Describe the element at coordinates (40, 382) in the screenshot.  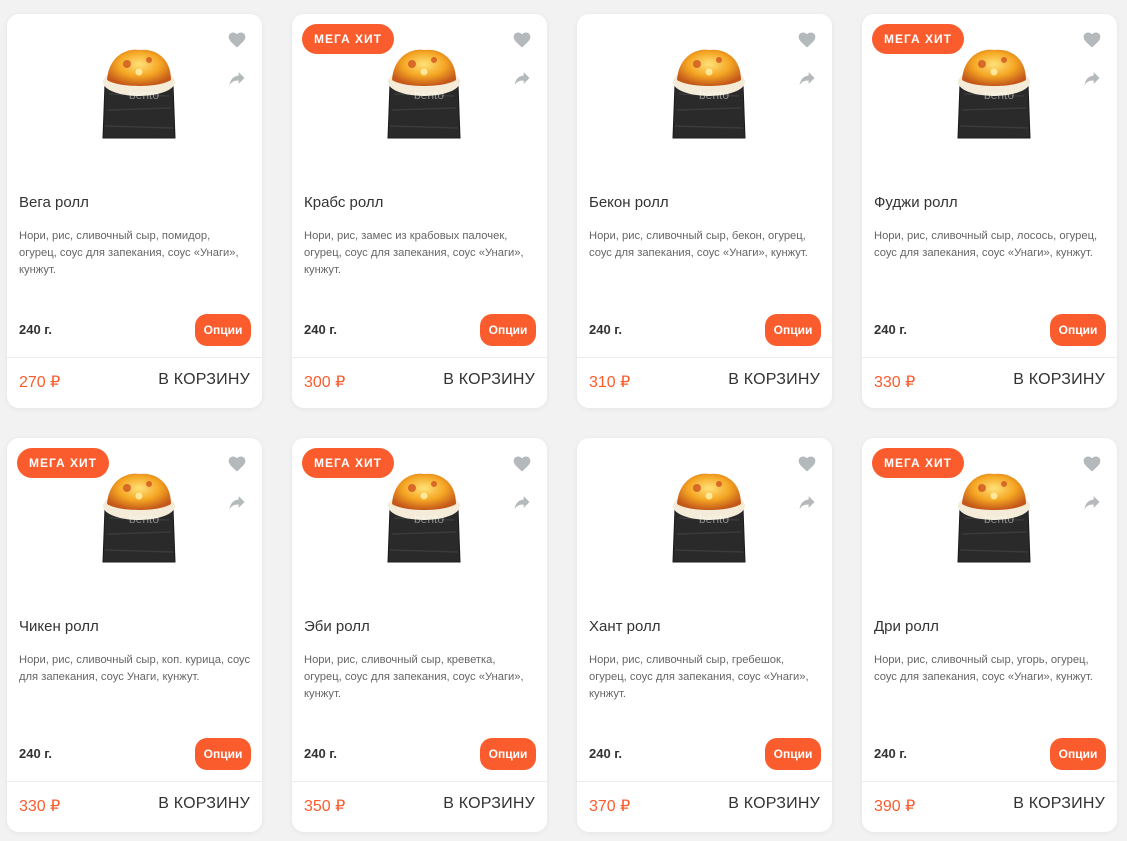
I see `product-price: 270 ₽` at that location.